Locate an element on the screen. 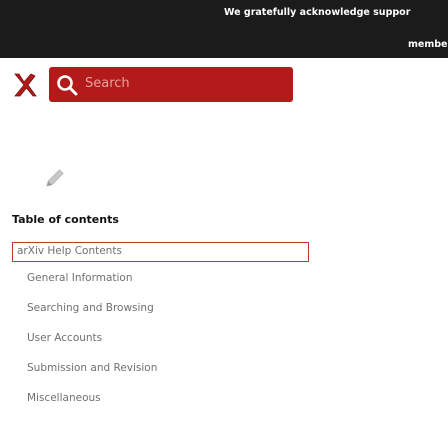 The image size is (448, 448). toc-item-searching-and-browsing: Searching and Browsing is located at coordinates (90, 308).